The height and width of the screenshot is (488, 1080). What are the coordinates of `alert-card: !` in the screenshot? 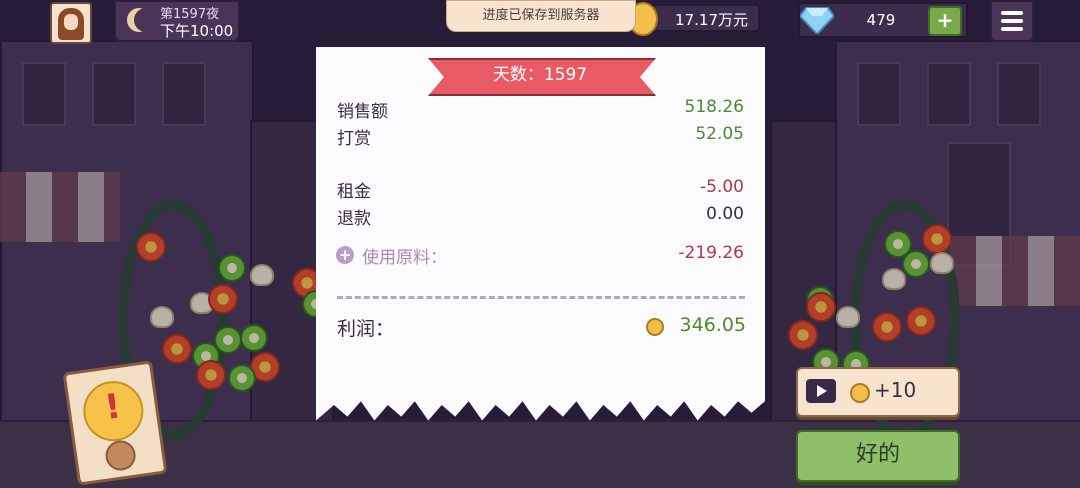 It's located at (115, 423).